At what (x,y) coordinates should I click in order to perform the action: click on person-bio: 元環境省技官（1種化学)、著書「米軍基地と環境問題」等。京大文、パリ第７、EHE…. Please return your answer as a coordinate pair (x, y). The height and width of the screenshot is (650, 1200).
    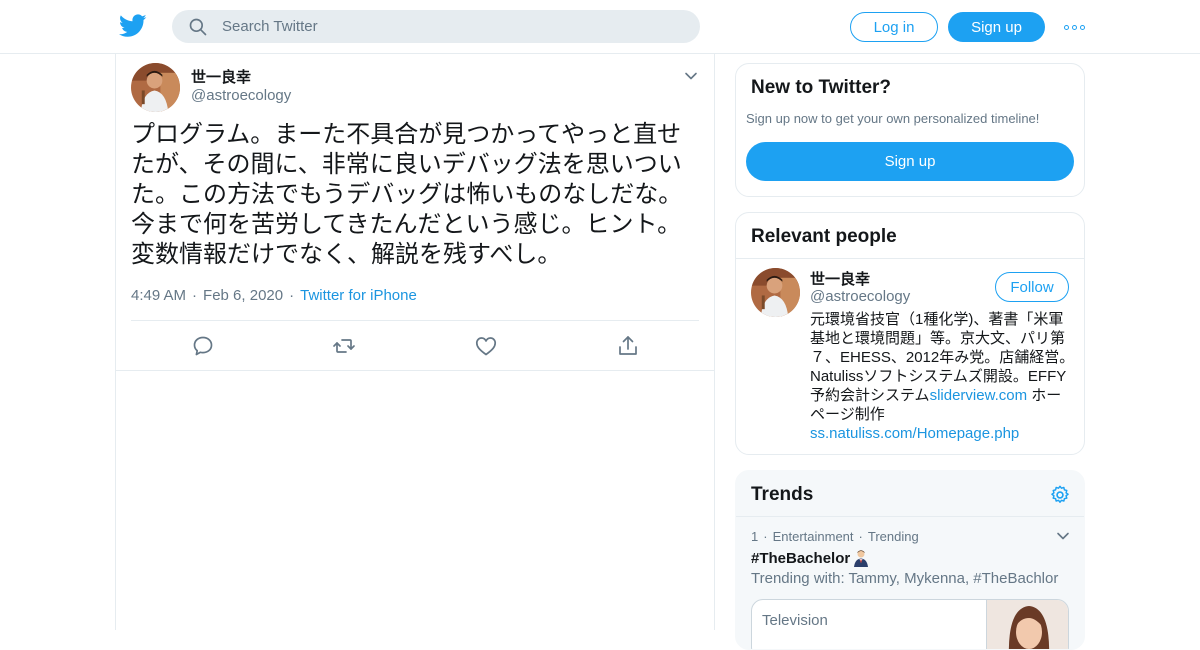
    Looking at the image, I should click on (942, 376).